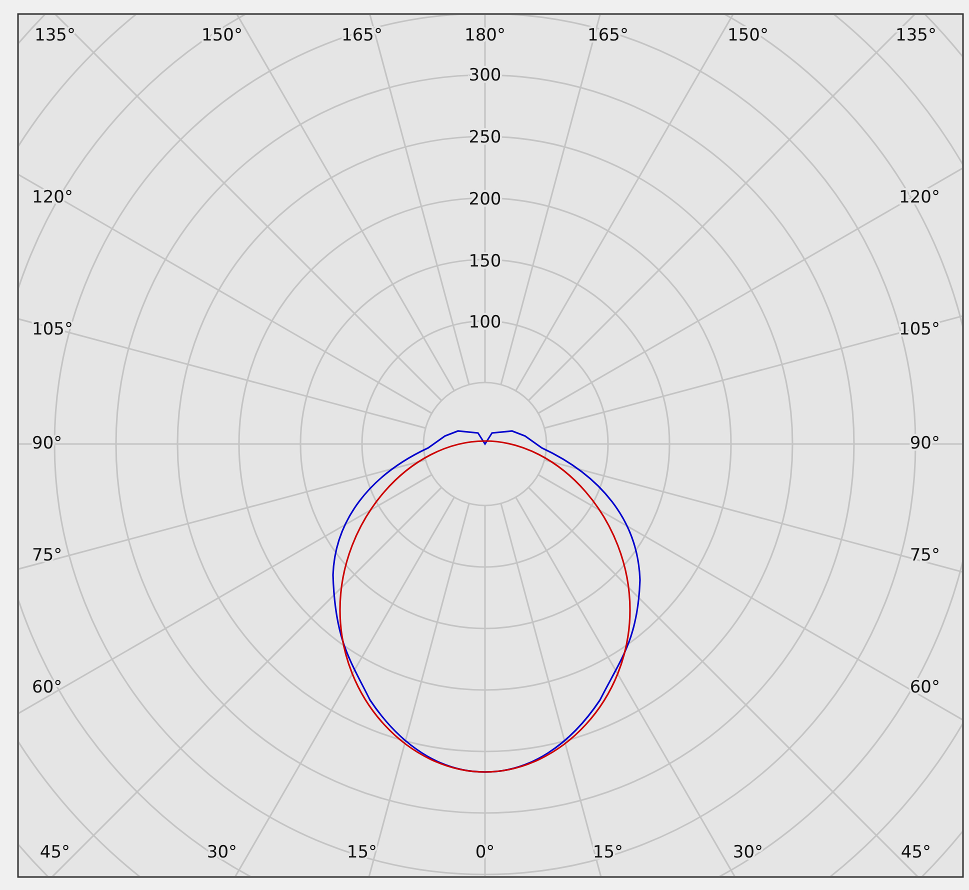 The height and width of the screenshot is (890, 969). Describe the element at coordinates (485, 36) in the screenshot. I see `angle-label: 180°` at that location.